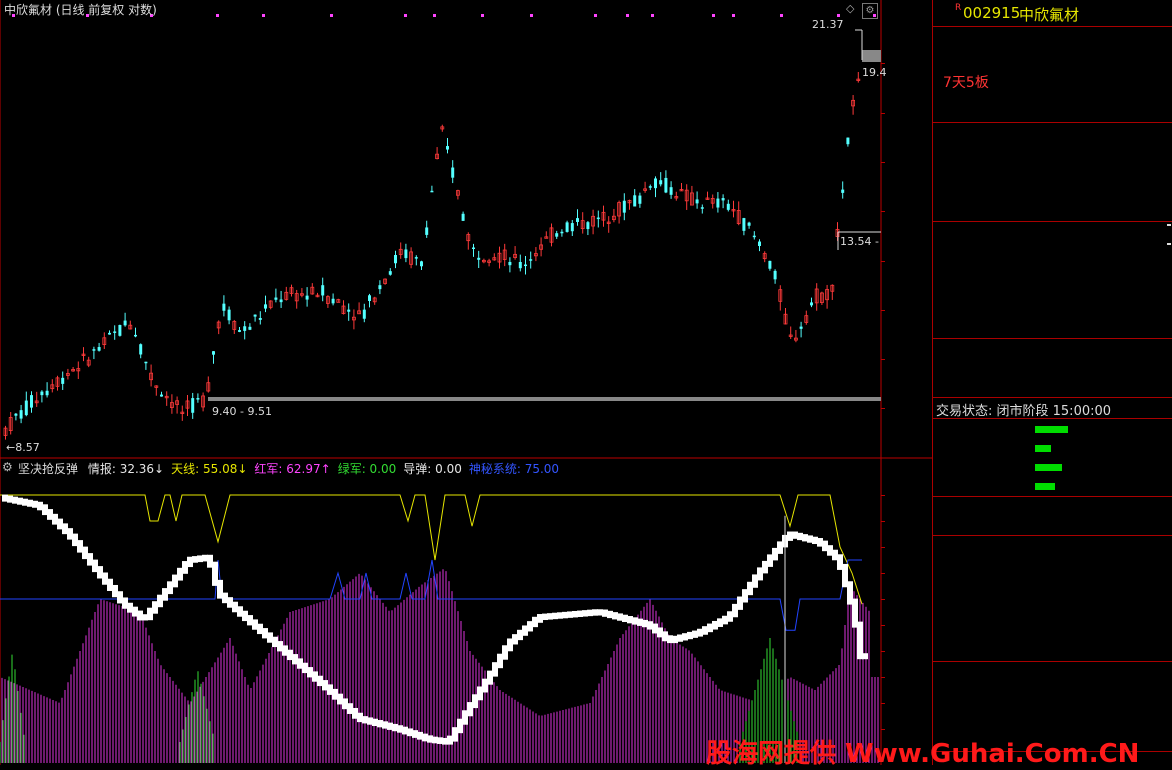 This screenshot has height=770, width=1172. Describe the element at coordinates (209, 469) in the screenshot. I see `indicator-param: 天线: 55.08↓` at that location.